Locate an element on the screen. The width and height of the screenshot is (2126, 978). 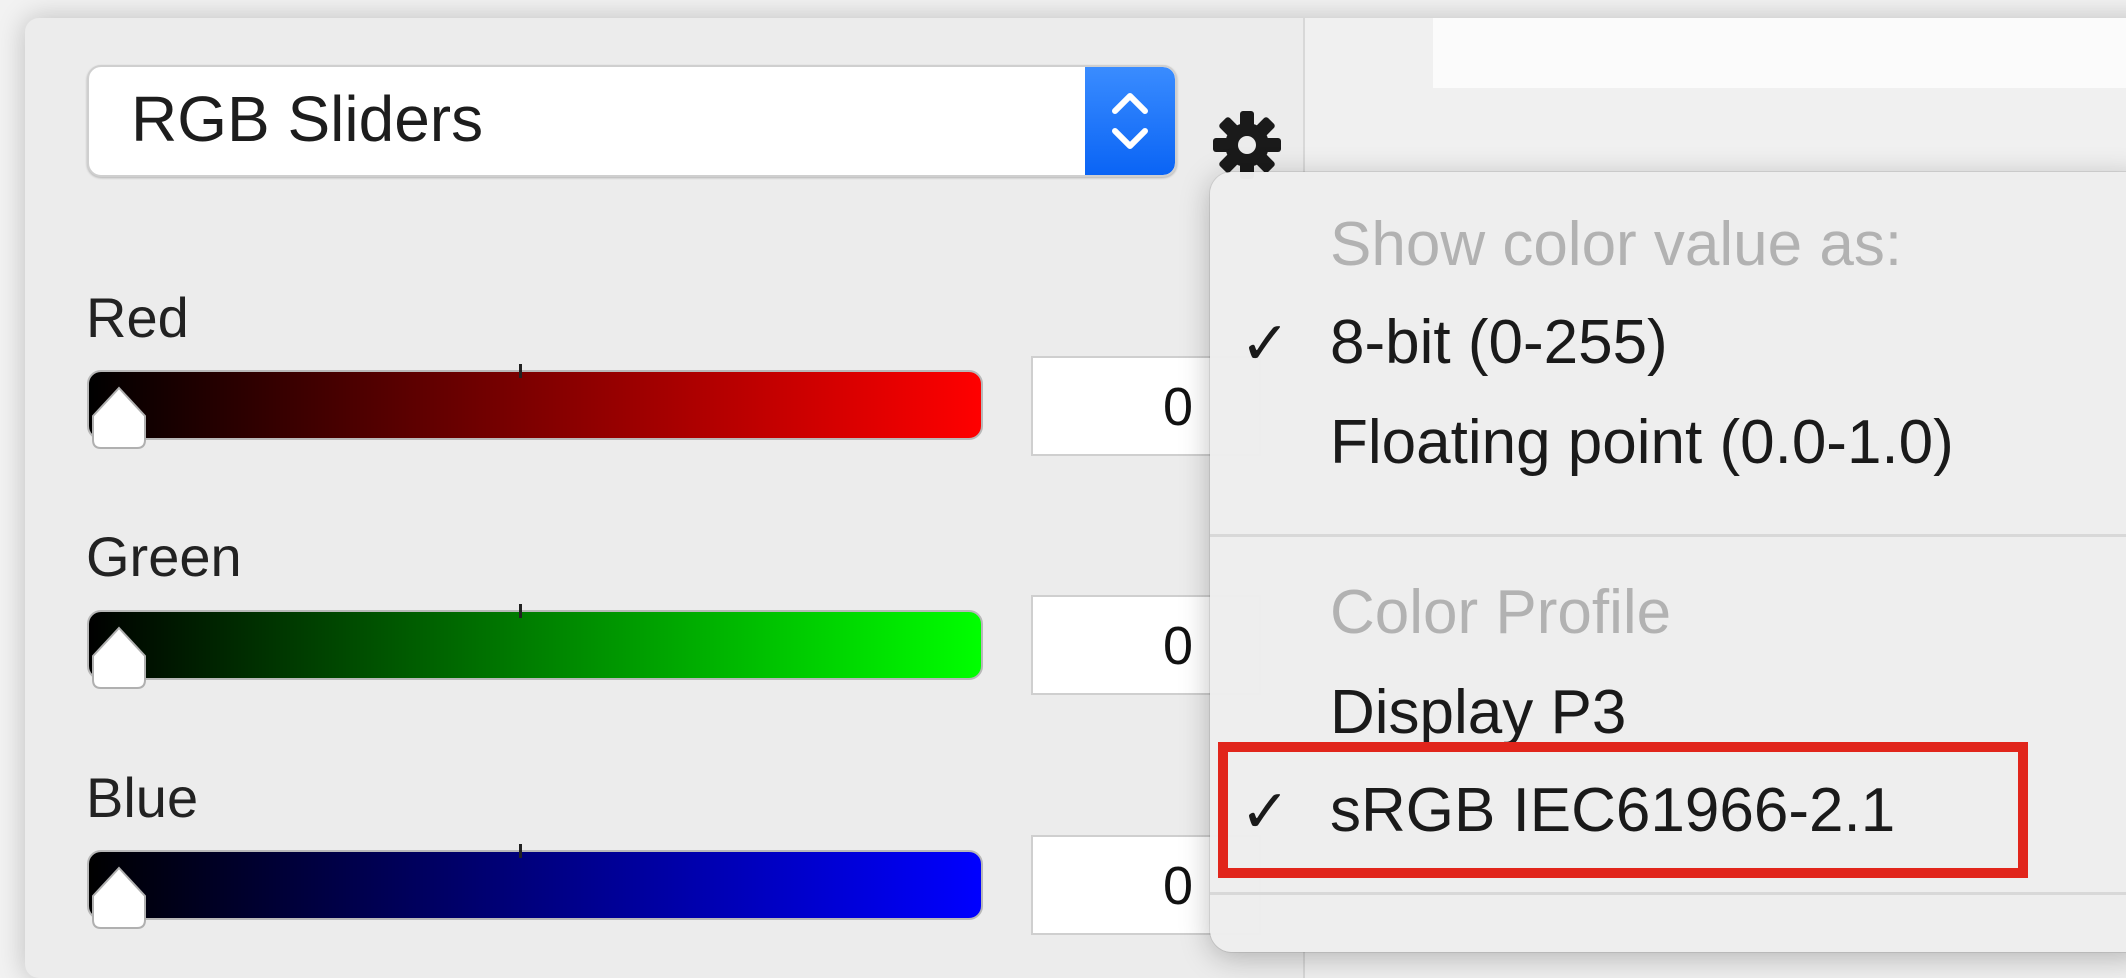
blue-label: Blue is located at coordinates (142, 797).